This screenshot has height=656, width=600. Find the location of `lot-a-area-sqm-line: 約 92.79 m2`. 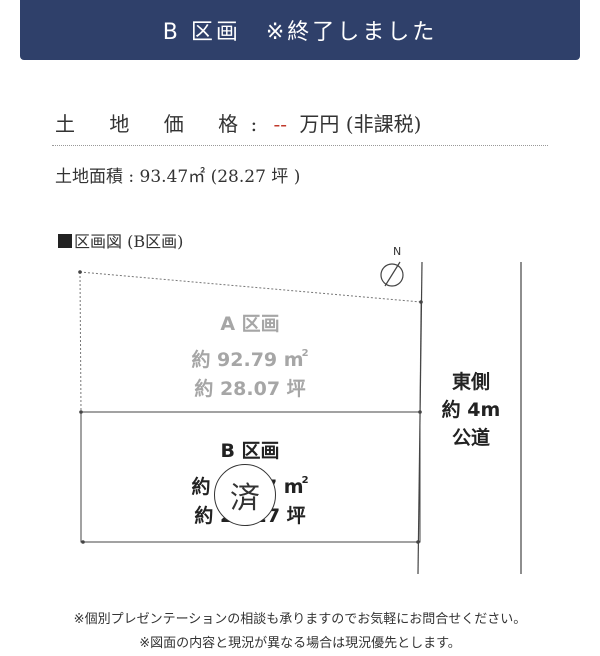

lot-a-area-sqm-line: 約 92.79 m2 is located at coordinates (250, 357).